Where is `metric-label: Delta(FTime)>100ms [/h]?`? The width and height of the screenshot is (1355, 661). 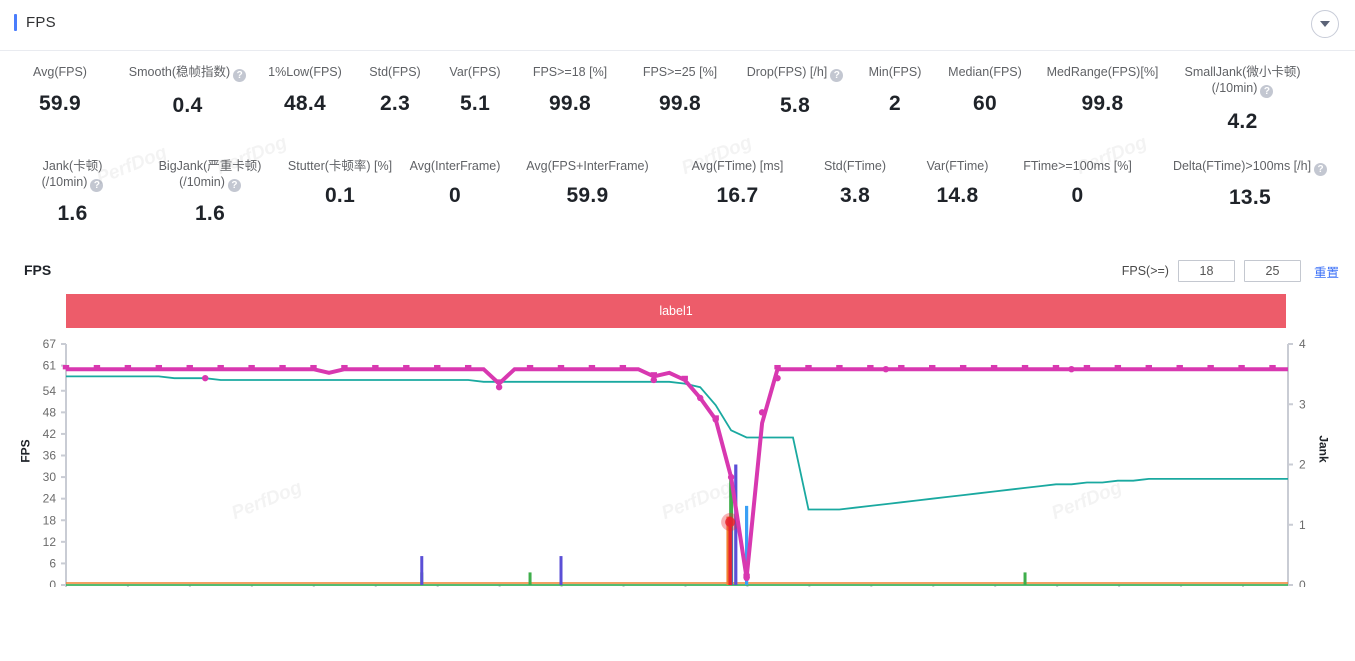 metric-label: Delta(FTime)>100ms [/h]? is located at coordinates (1250, 167).